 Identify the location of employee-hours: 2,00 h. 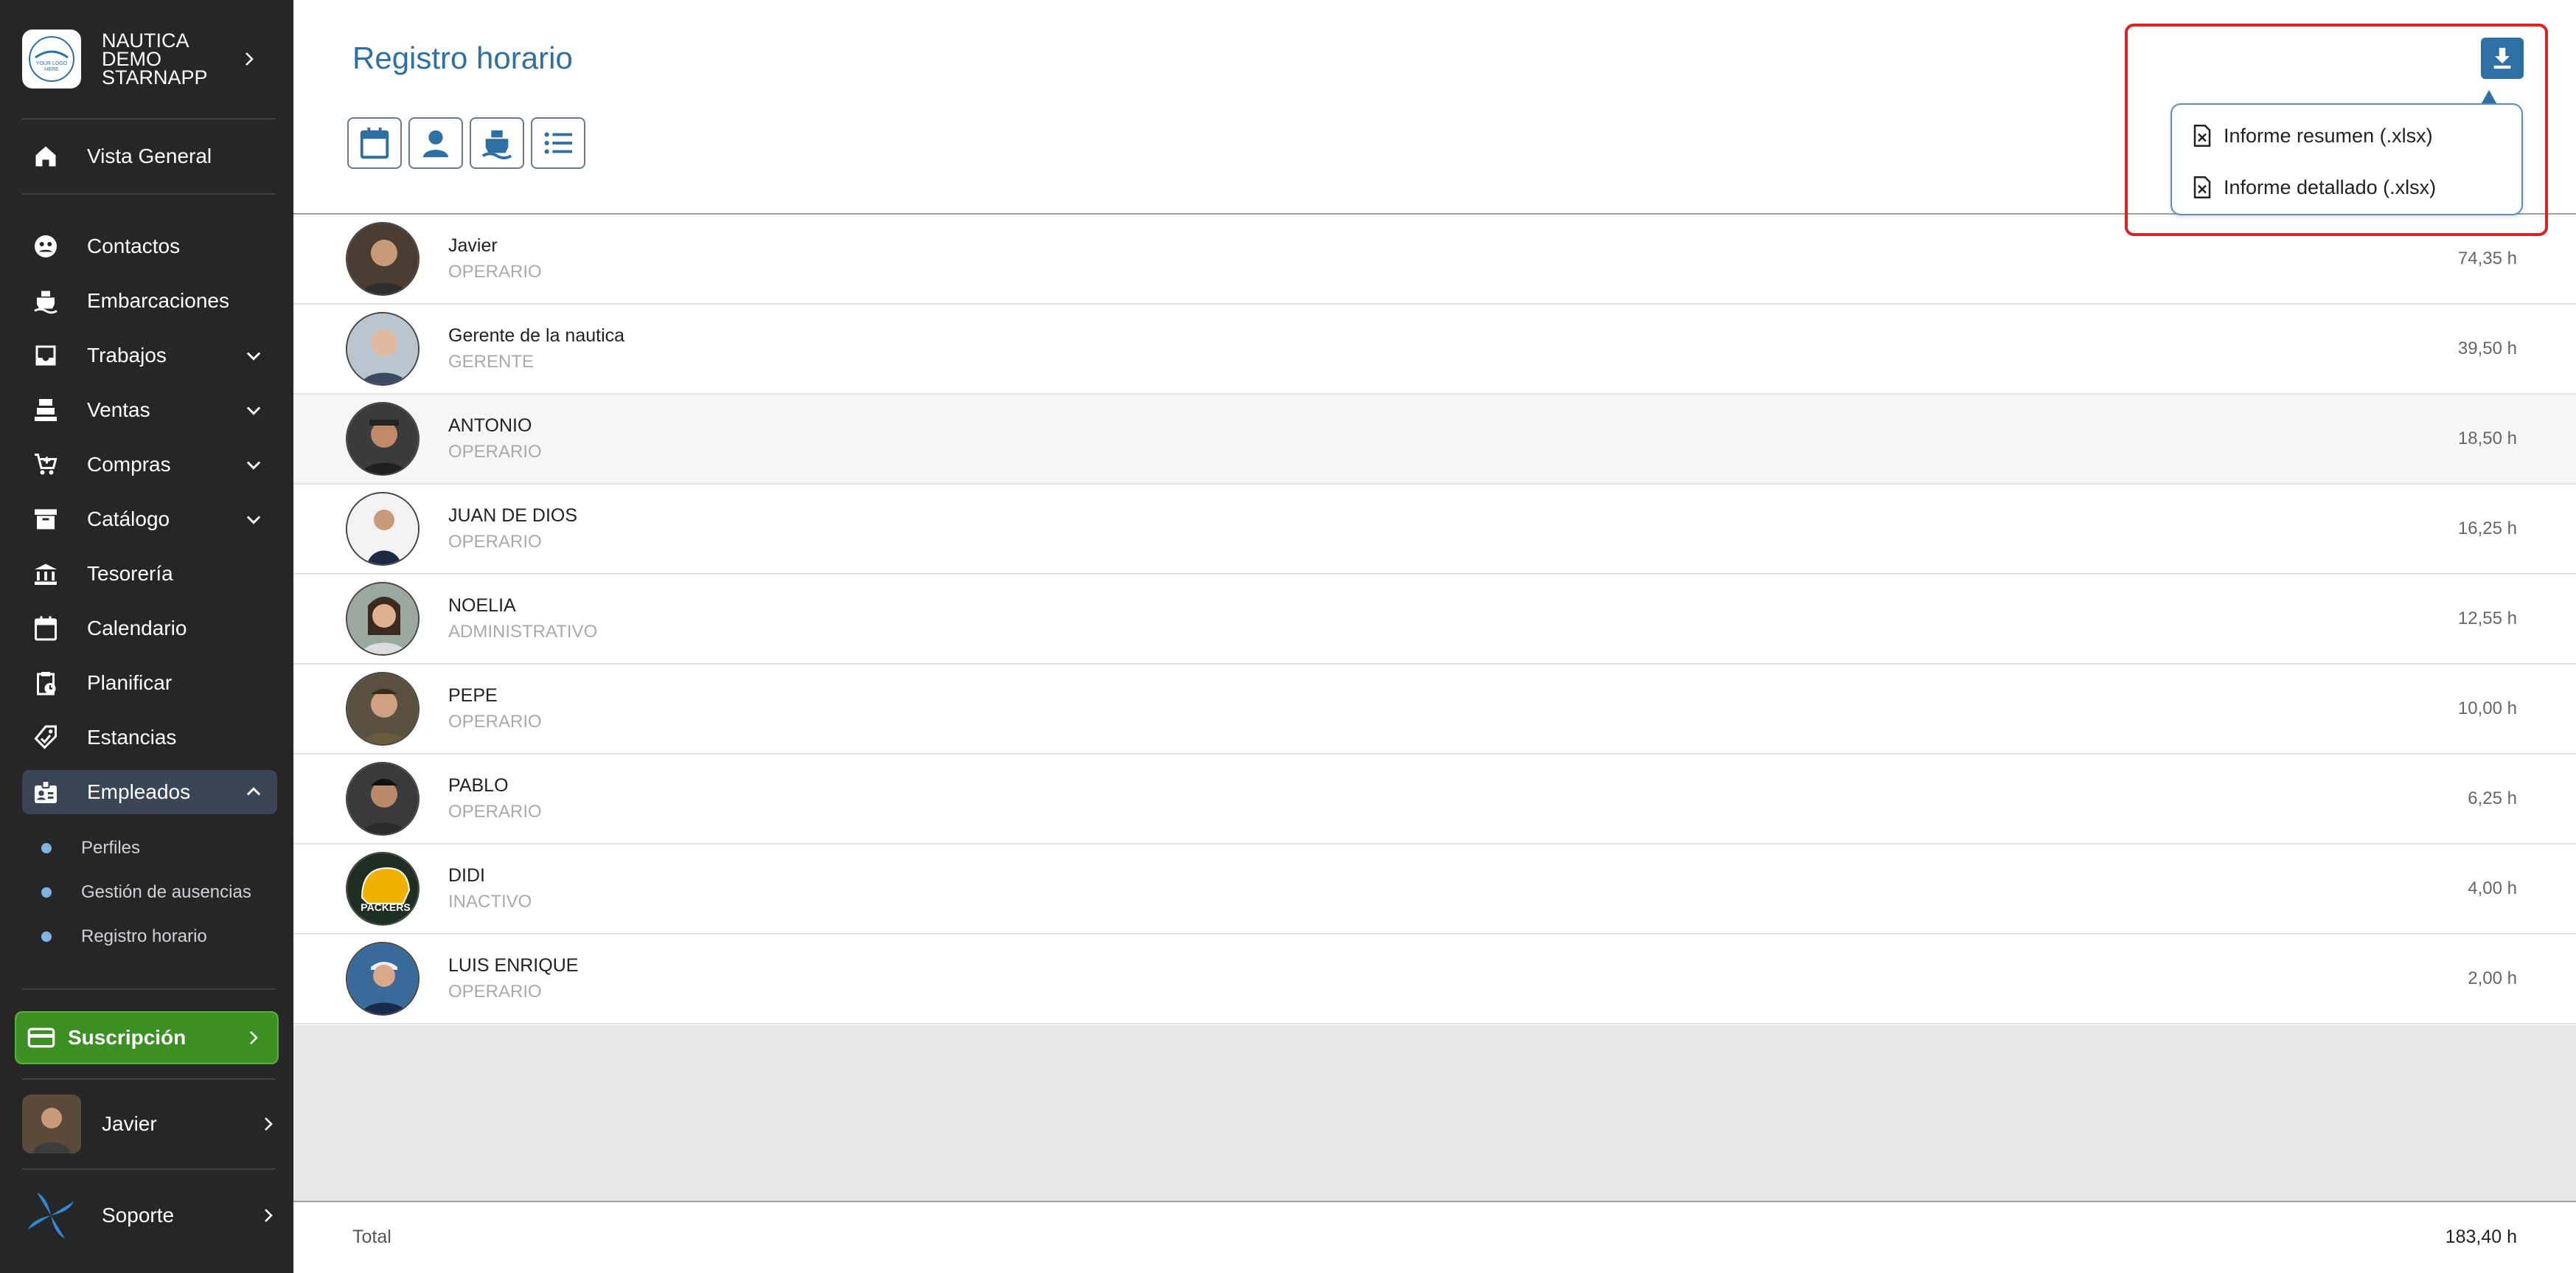
(2493, 978).